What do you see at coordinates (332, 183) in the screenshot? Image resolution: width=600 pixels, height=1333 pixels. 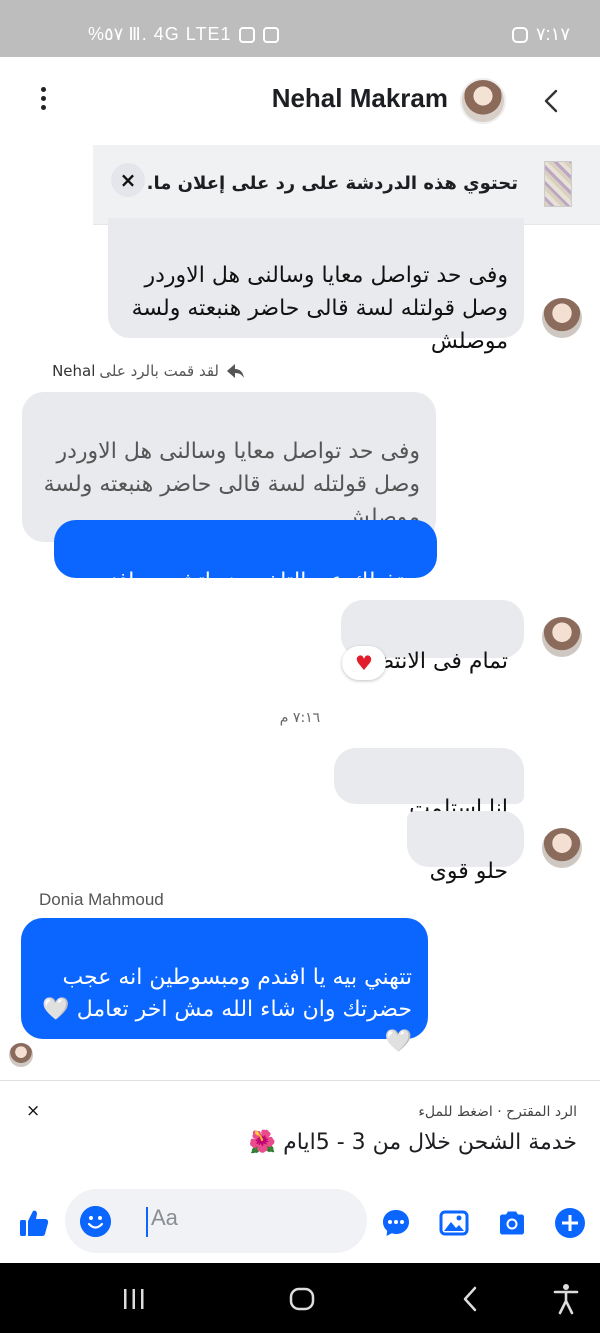 I see `ad-banner-text: تحتوي هذه الدردشة على رد على إعلان ما.` at bounding box center [332, 183].